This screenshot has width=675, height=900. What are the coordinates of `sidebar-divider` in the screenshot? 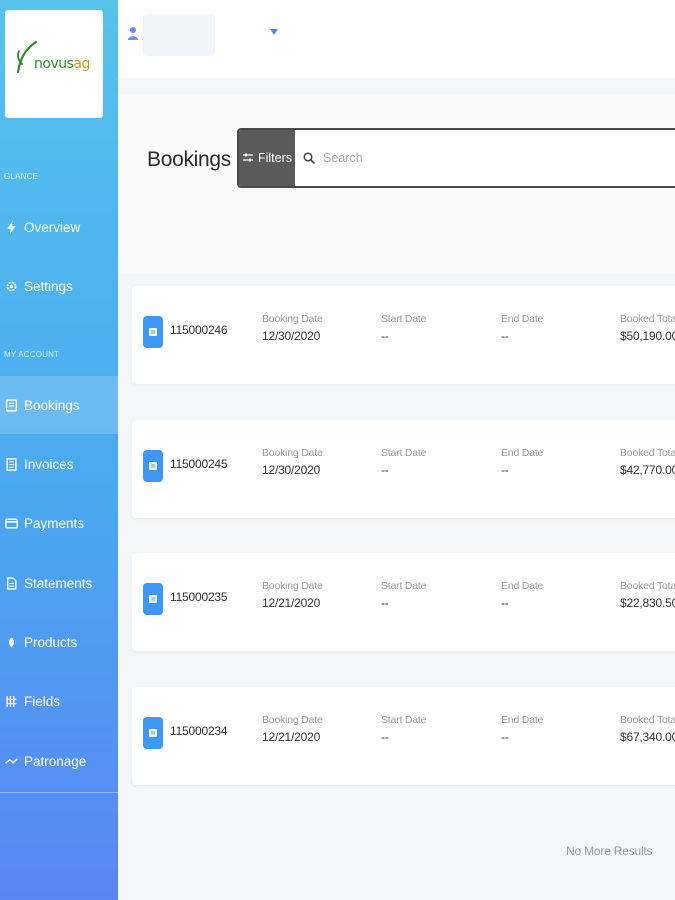 It's located at (59, 792).